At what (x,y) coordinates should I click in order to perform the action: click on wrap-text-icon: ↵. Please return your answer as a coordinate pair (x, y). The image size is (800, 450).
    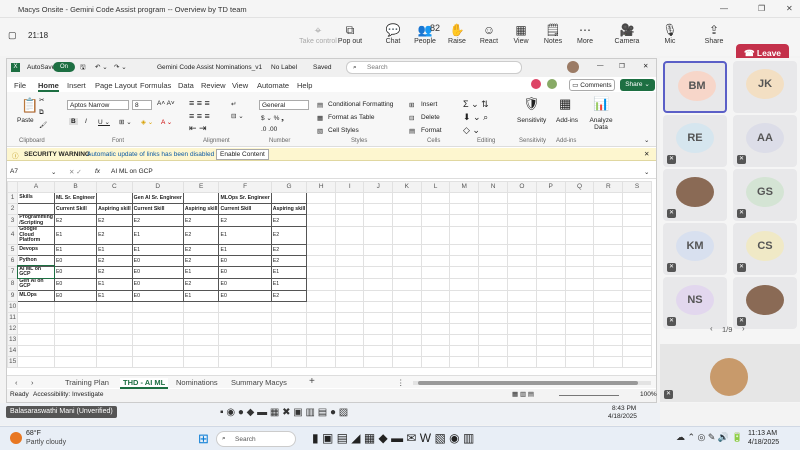
    Looking at the image, I should click on (233, 104).